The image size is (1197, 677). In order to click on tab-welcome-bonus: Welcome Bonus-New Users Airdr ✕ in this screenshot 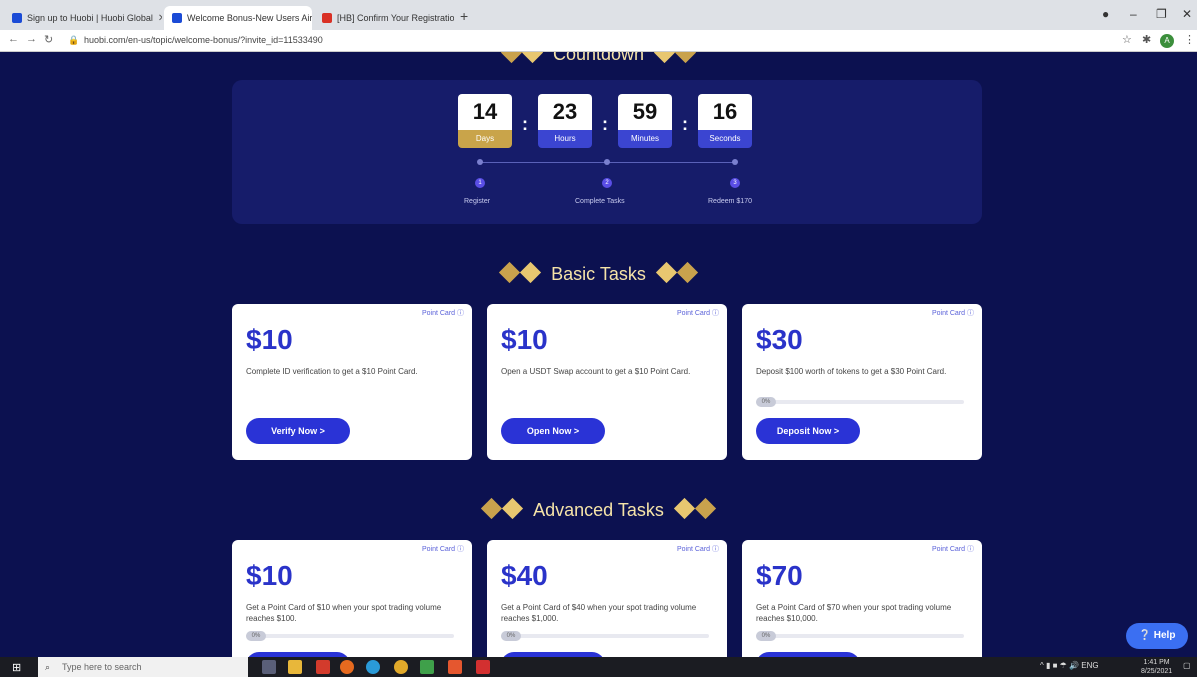, I will do `click(238, 18)`.